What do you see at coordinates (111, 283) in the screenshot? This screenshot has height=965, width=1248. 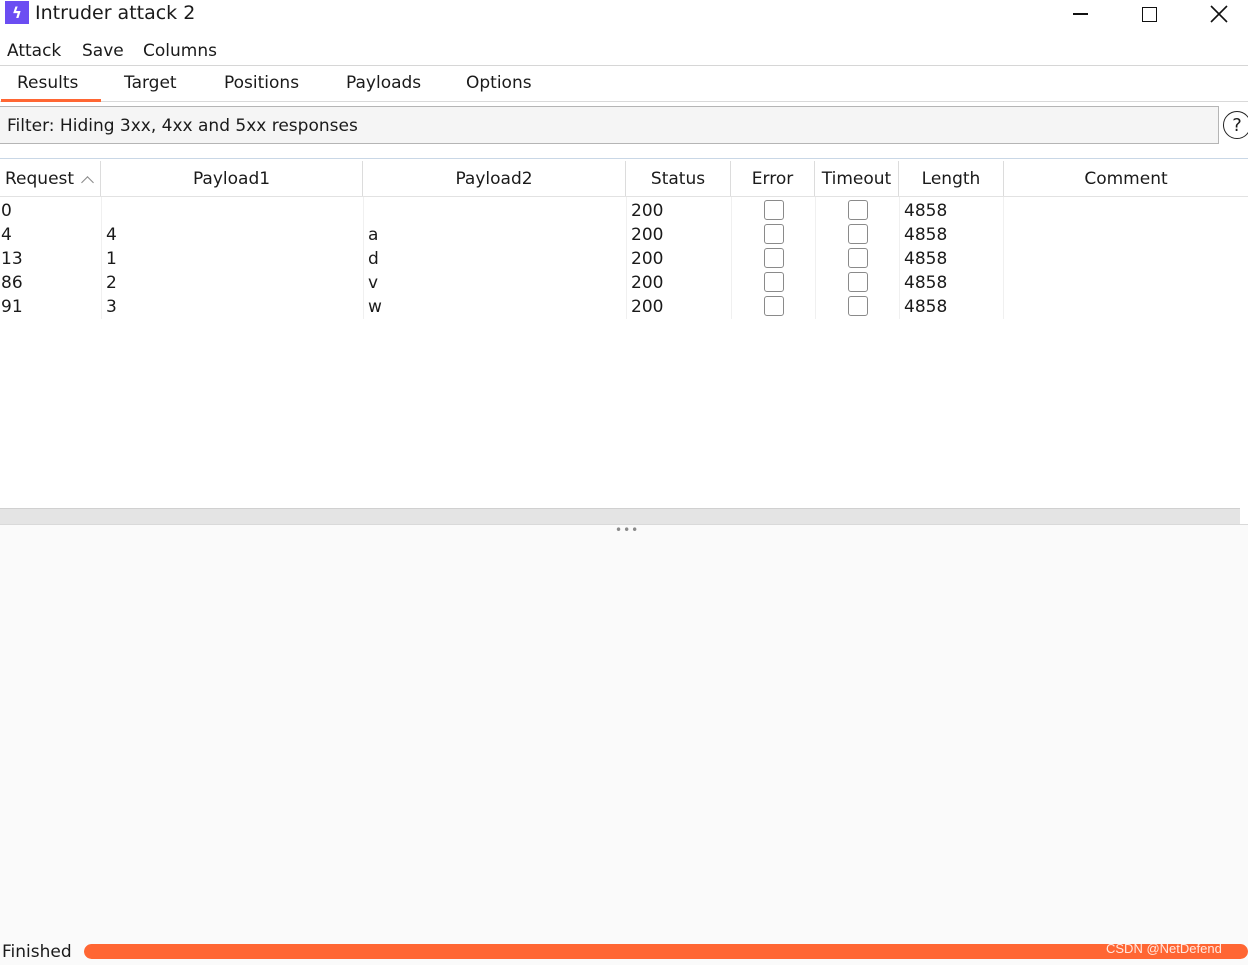 I see `cell-payload1: 2` at bounding box center [111, 283].